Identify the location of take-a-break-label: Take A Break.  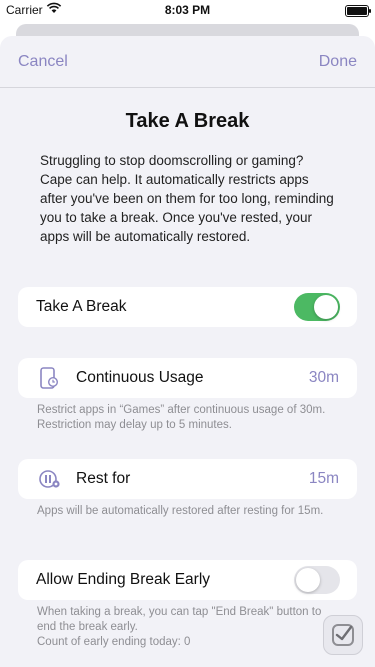
(81, 306).